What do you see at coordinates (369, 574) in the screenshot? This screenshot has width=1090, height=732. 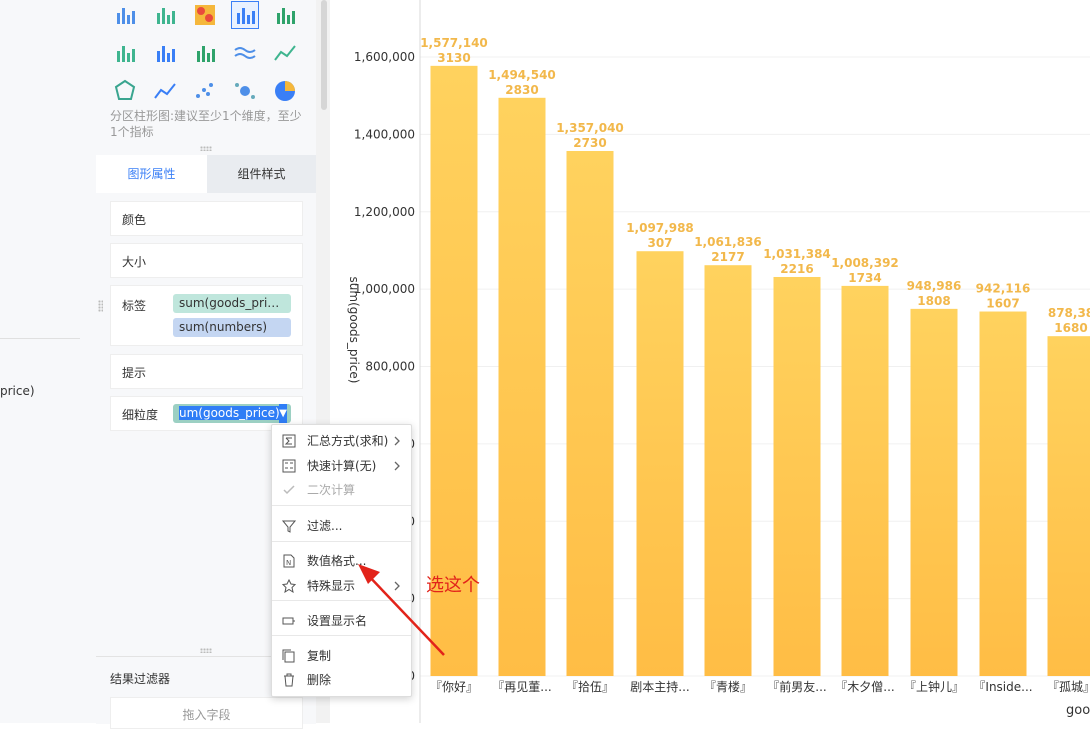 I see `annotation-arrowhead` at bounding box center [369, 574].